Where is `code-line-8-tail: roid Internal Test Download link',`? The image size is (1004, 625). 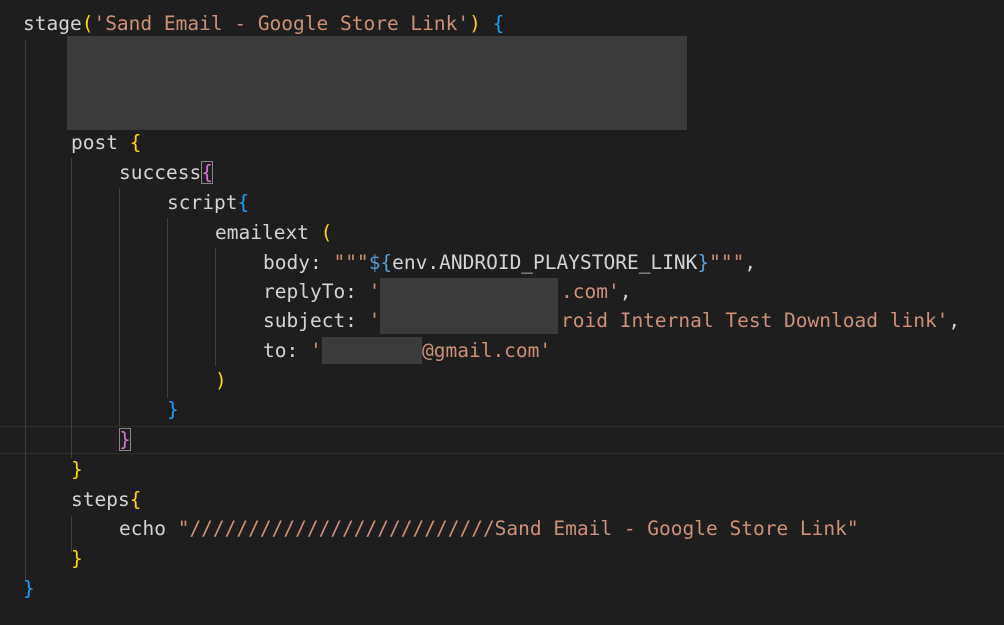
code-line-8-tail: roid Internal Test Download link', is located at coordinates (760, 321).